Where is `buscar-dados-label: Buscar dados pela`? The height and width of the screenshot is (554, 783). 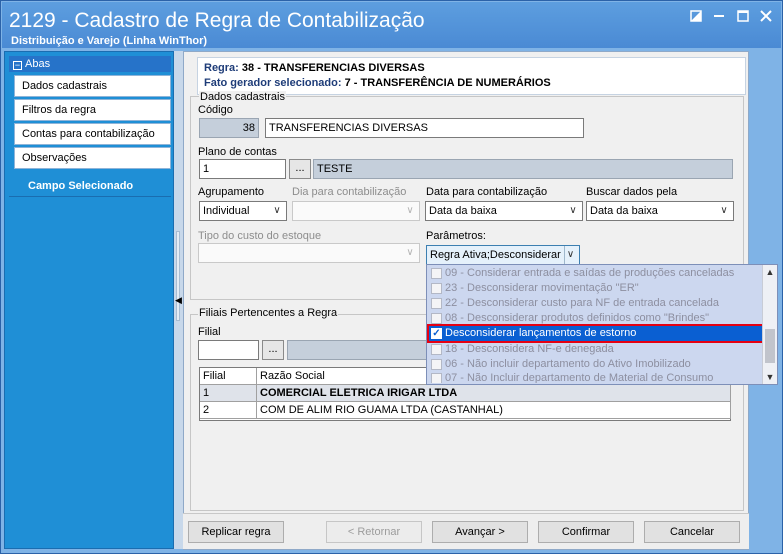 buscar-dados-label: Buscar dados pela is located at coordinates (632, 192).